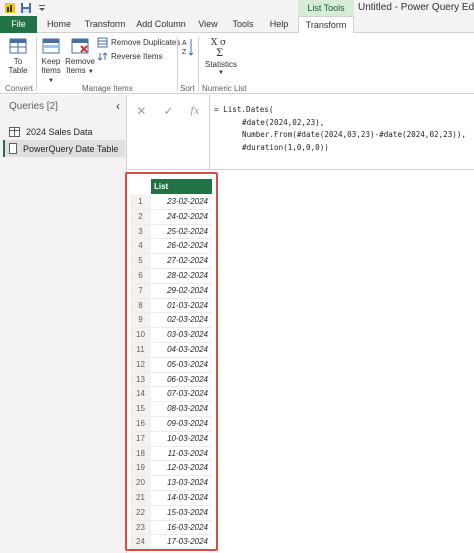  I want to click on date-cell: 06-03-2024, so click(181, 380).